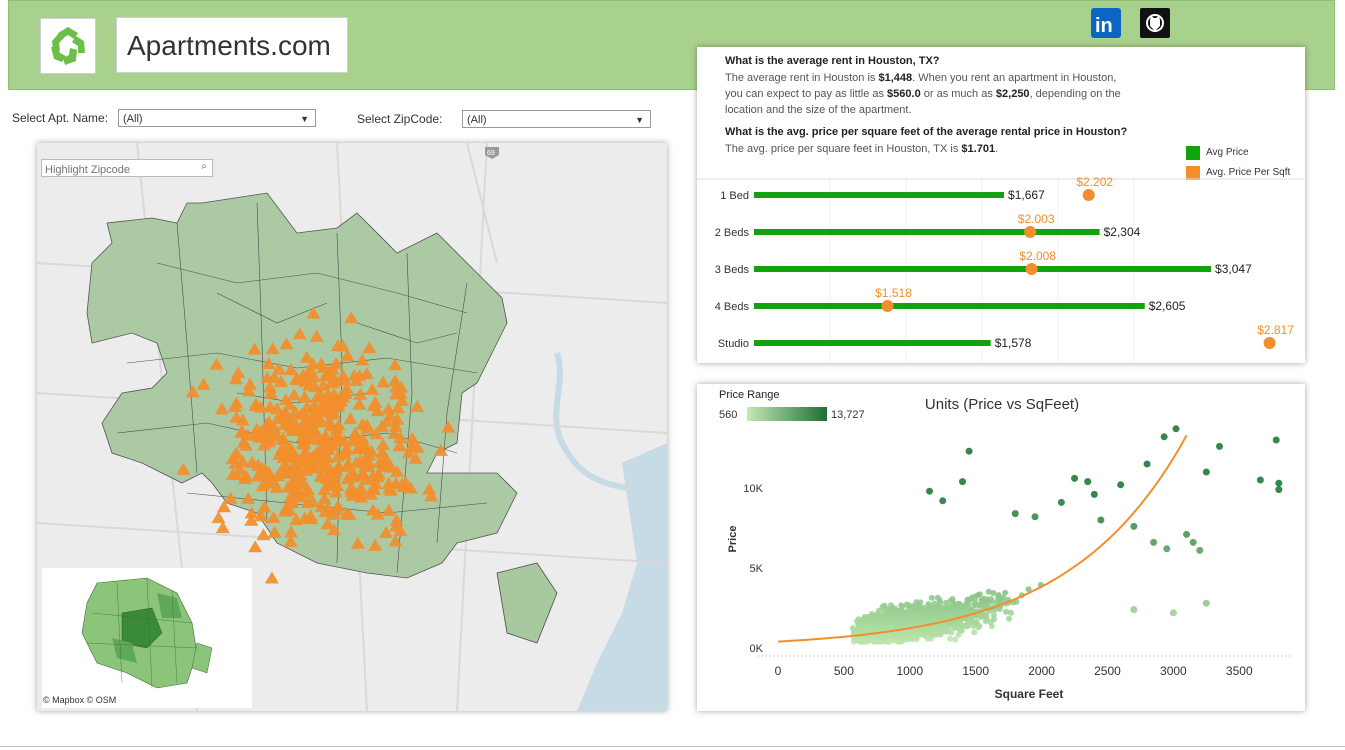  Describe the element at coordinates (232, 45) in the screenshot. I see `site-title: Apartments.com` at that location.